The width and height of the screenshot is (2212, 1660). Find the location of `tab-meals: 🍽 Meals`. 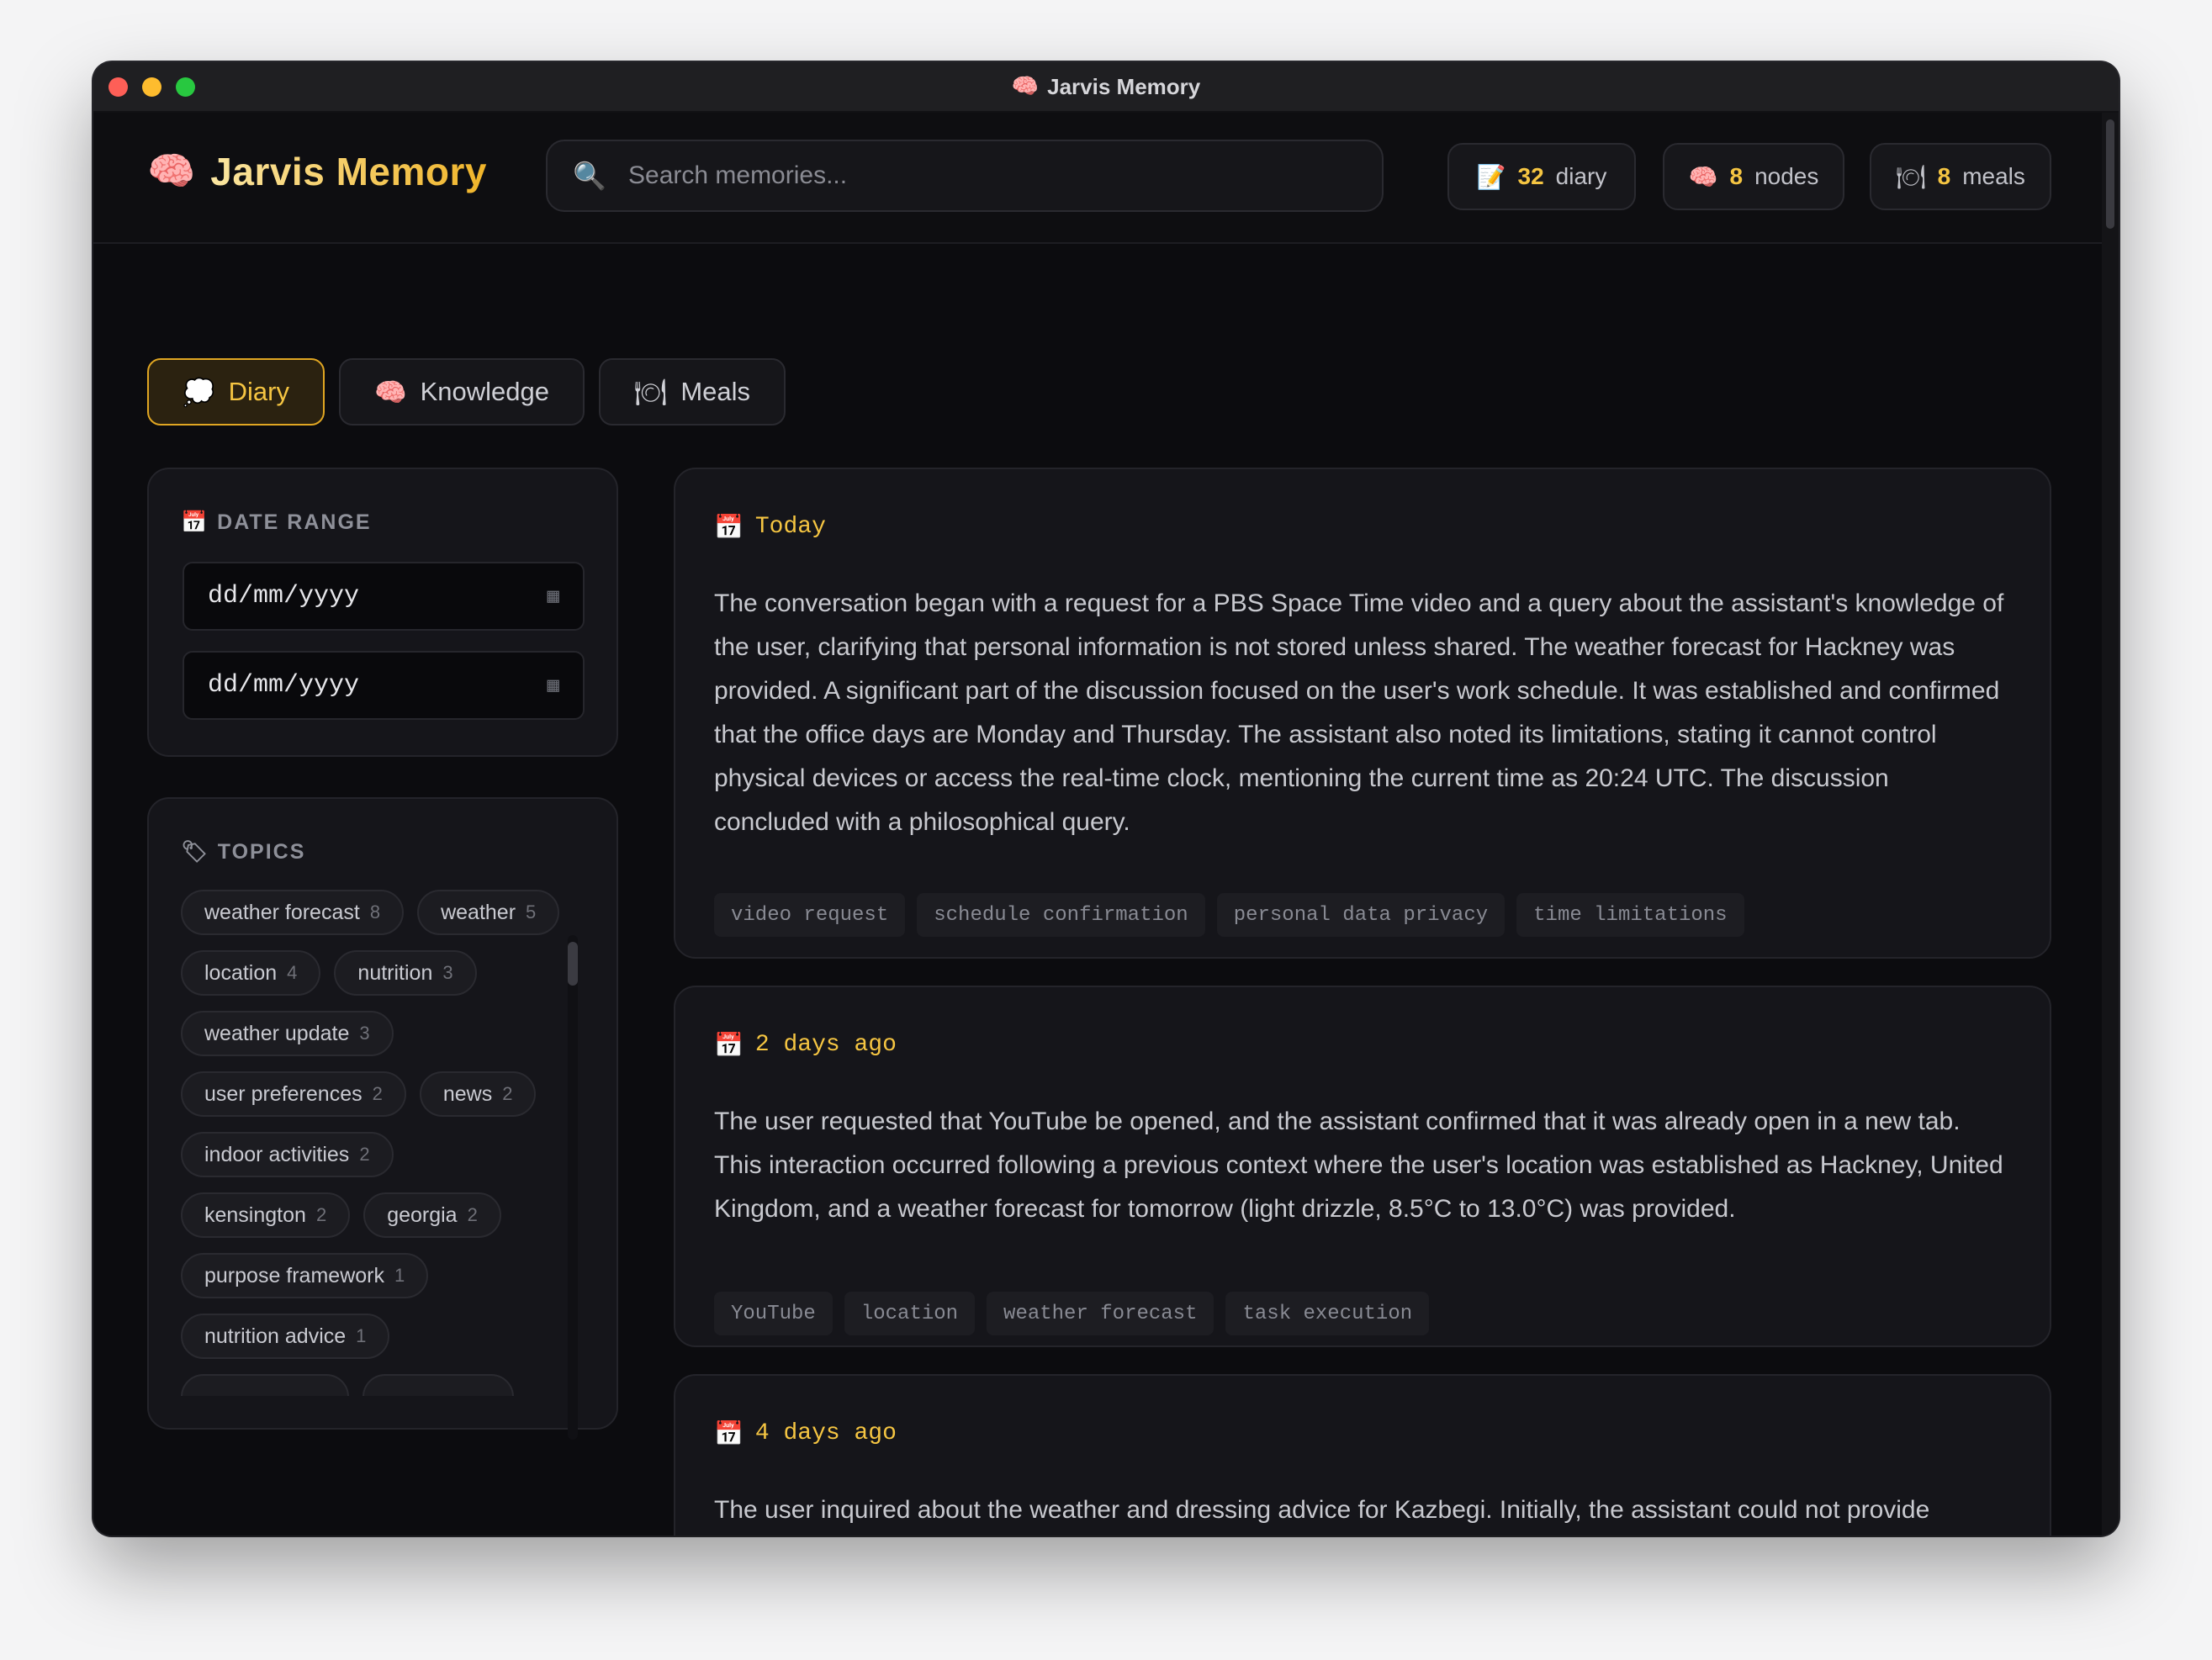

tab-meals: 🍽 Meals is located at coordinates (692, 392).